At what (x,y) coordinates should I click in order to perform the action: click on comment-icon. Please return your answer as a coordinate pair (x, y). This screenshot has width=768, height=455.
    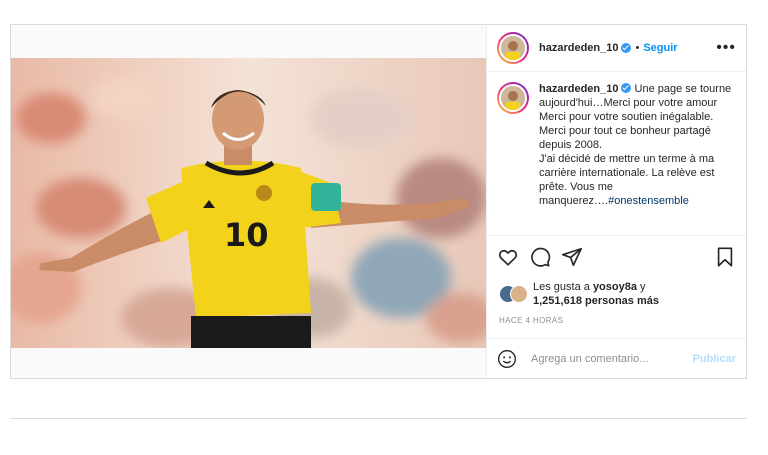
    Looking at the image, I should click on (540, 257).